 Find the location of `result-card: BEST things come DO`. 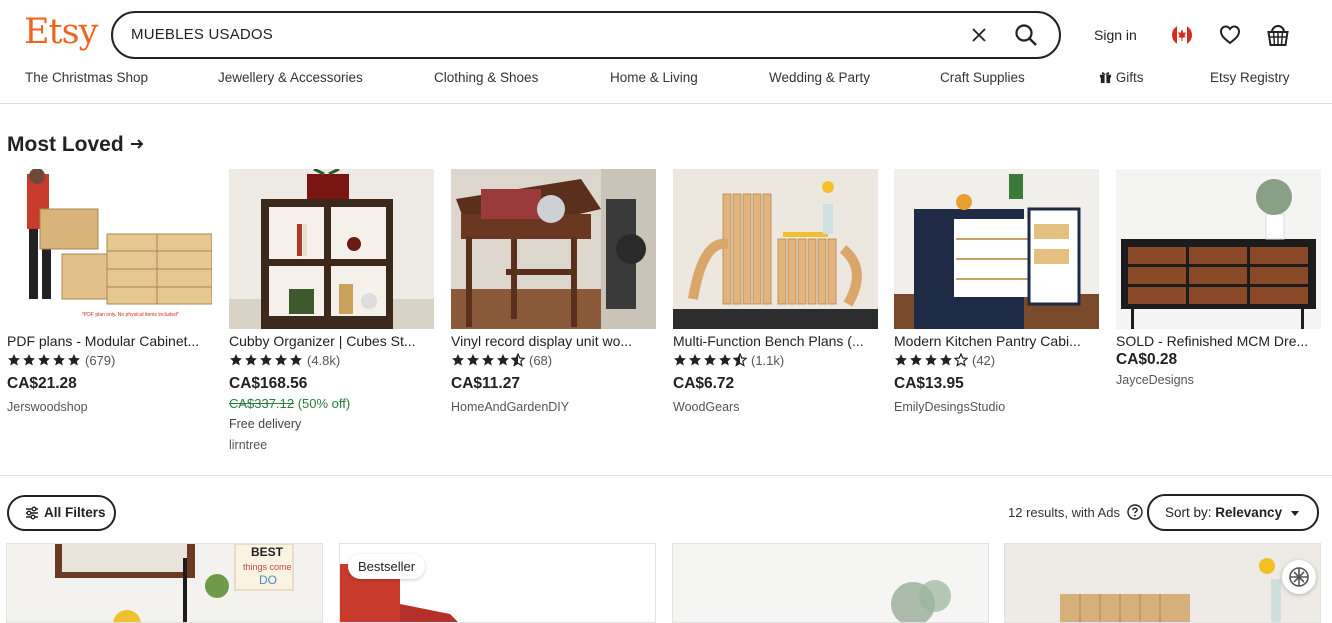

result-card: BEST things come DO is located at coordinates (164, 583).